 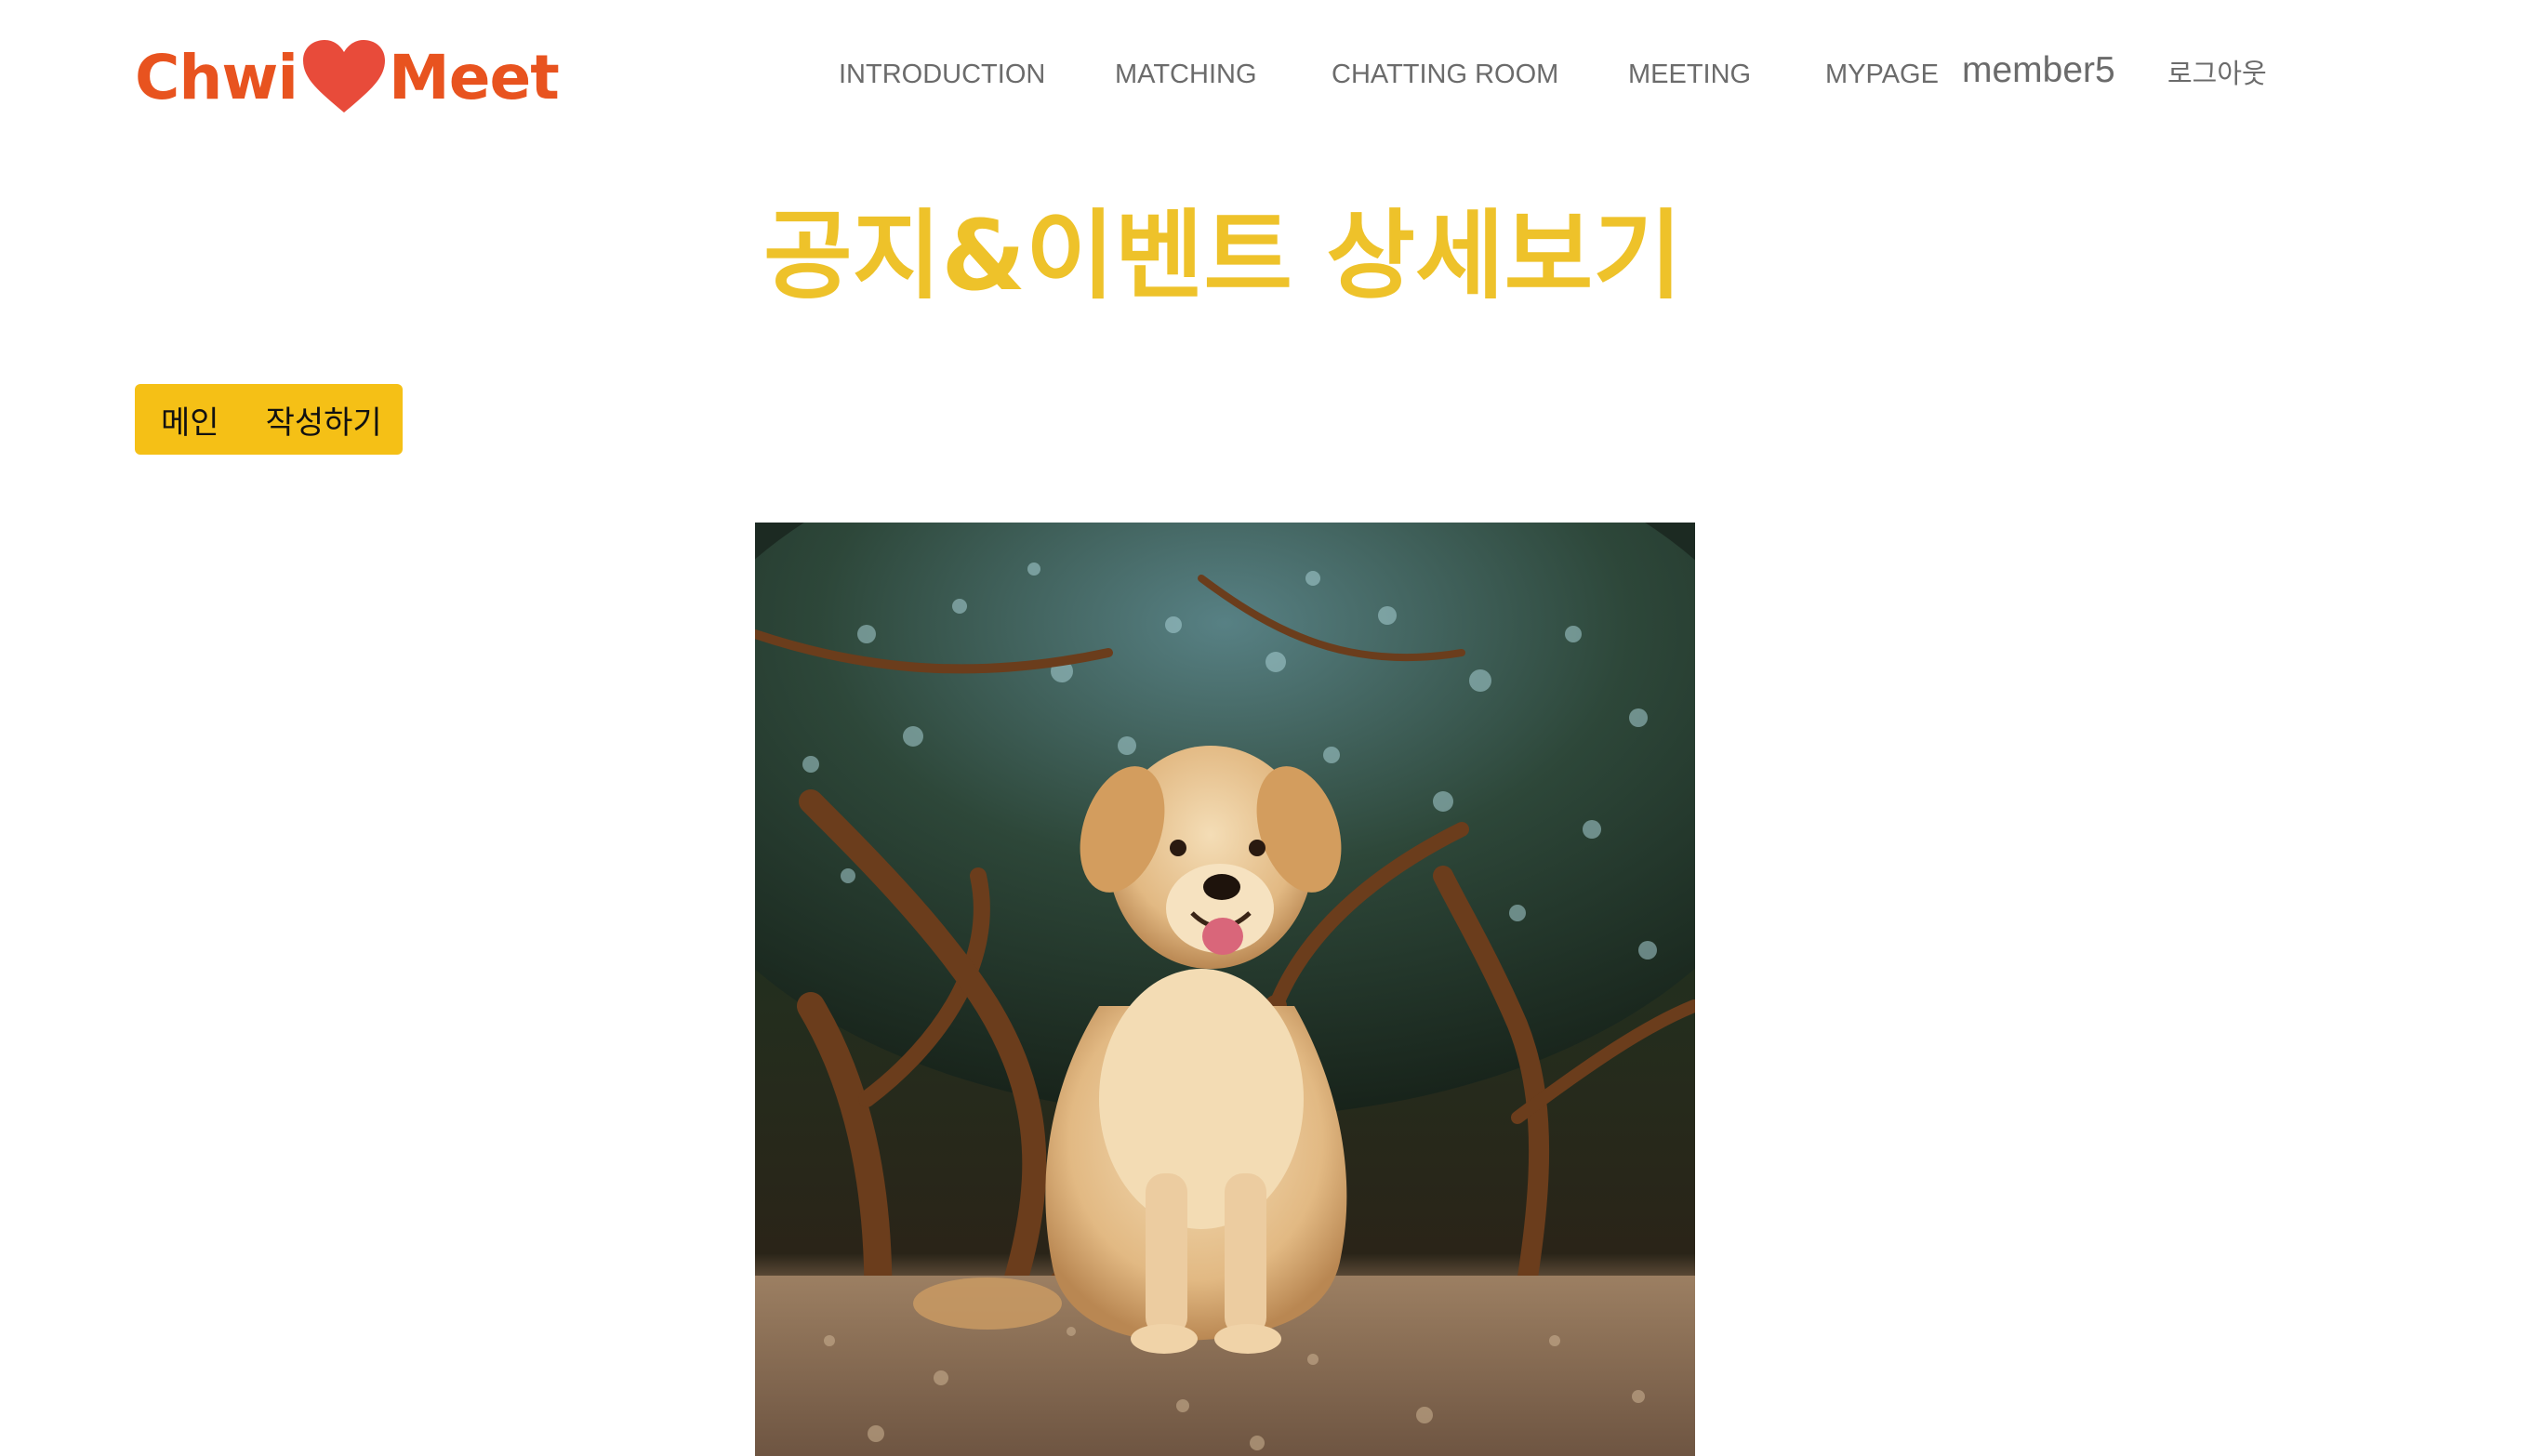 I want to click on page-title: 공지&이벤트 상세보기, so click(x=1222, y=255).